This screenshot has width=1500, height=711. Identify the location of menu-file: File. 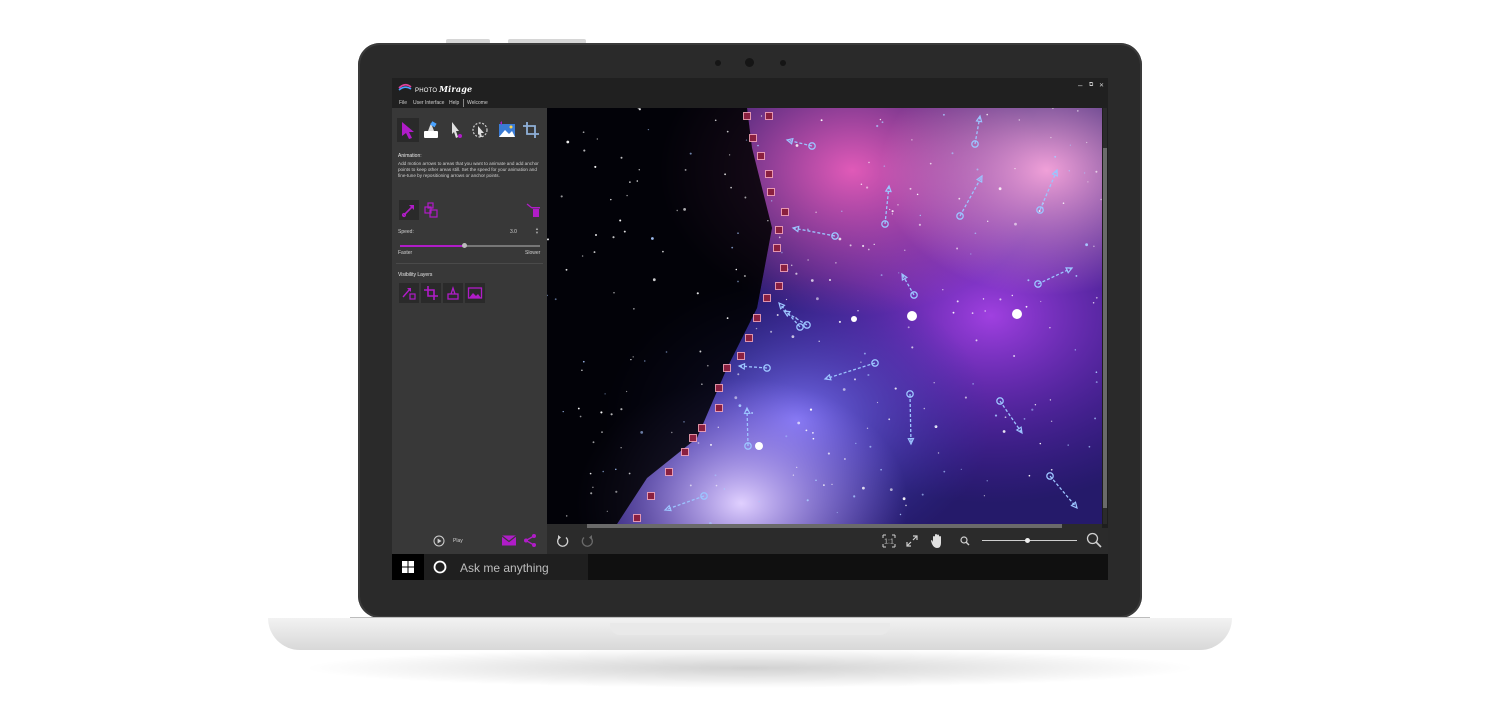
(403, 103).